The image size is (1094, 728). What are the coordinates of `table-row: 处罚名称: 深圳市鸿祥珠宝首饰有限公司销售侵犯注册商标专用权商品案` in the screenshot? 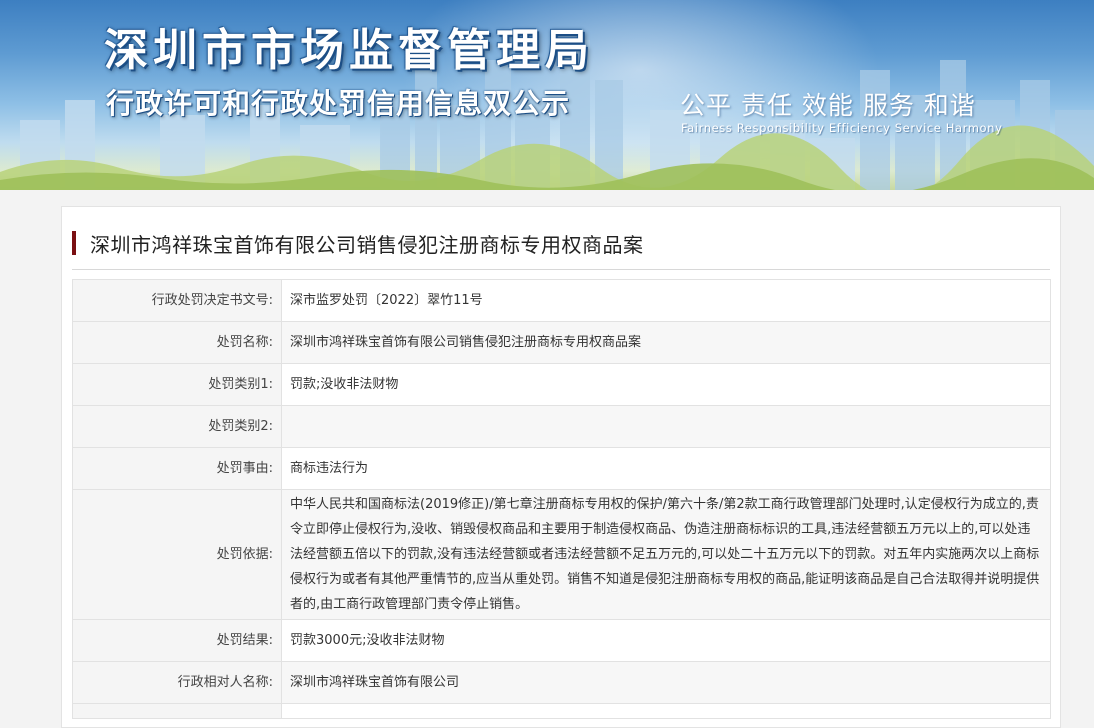 It's located at (561, 342).